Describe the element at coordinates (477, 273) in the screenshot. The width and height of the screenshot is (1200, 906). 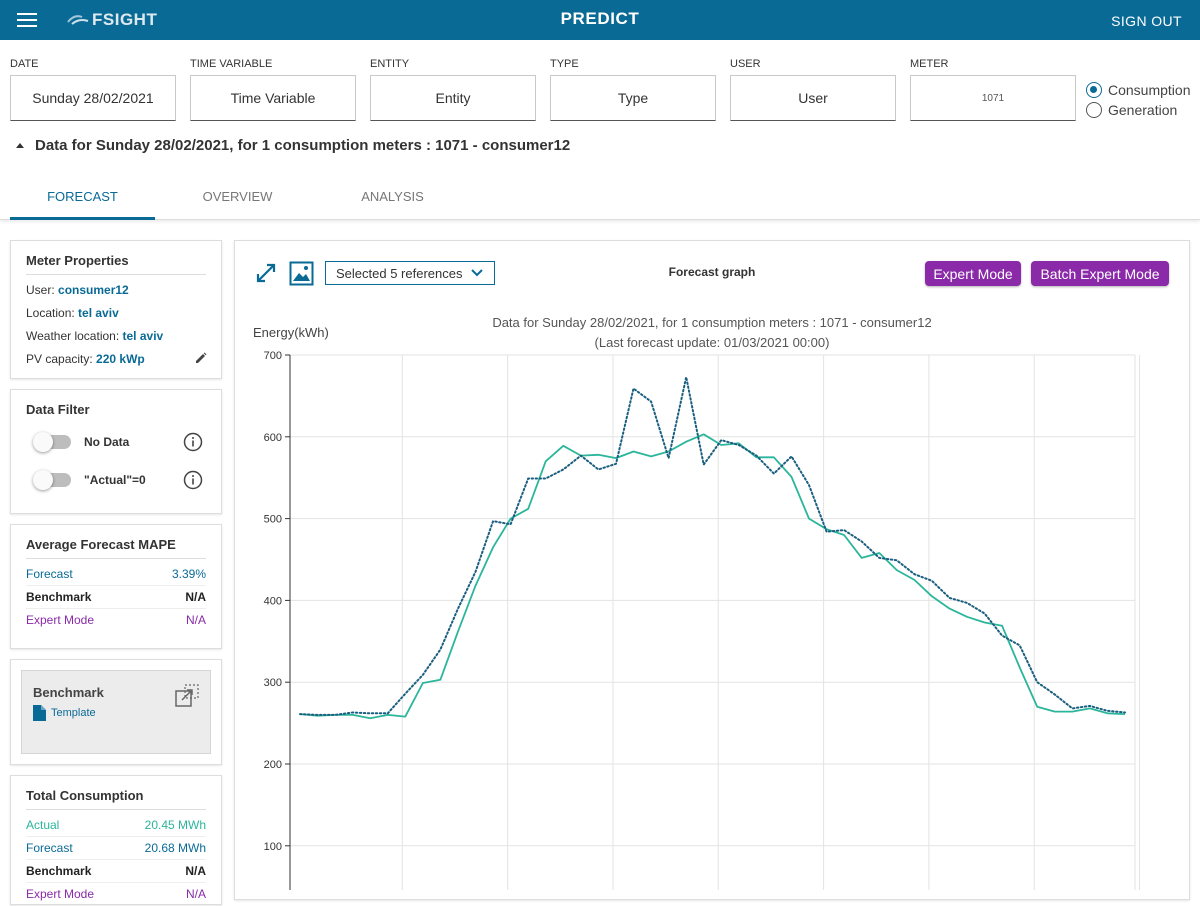
I see `chevron-down-icon` at that location.